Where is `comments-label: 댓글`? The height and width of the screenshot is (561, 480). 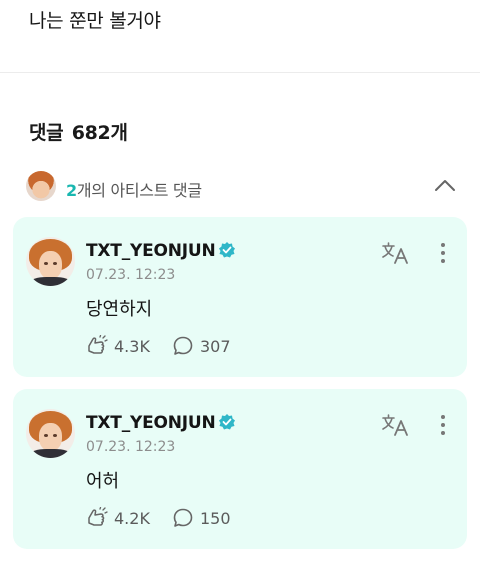 comments-label: 댓글 is located at coordinates (46, 133).